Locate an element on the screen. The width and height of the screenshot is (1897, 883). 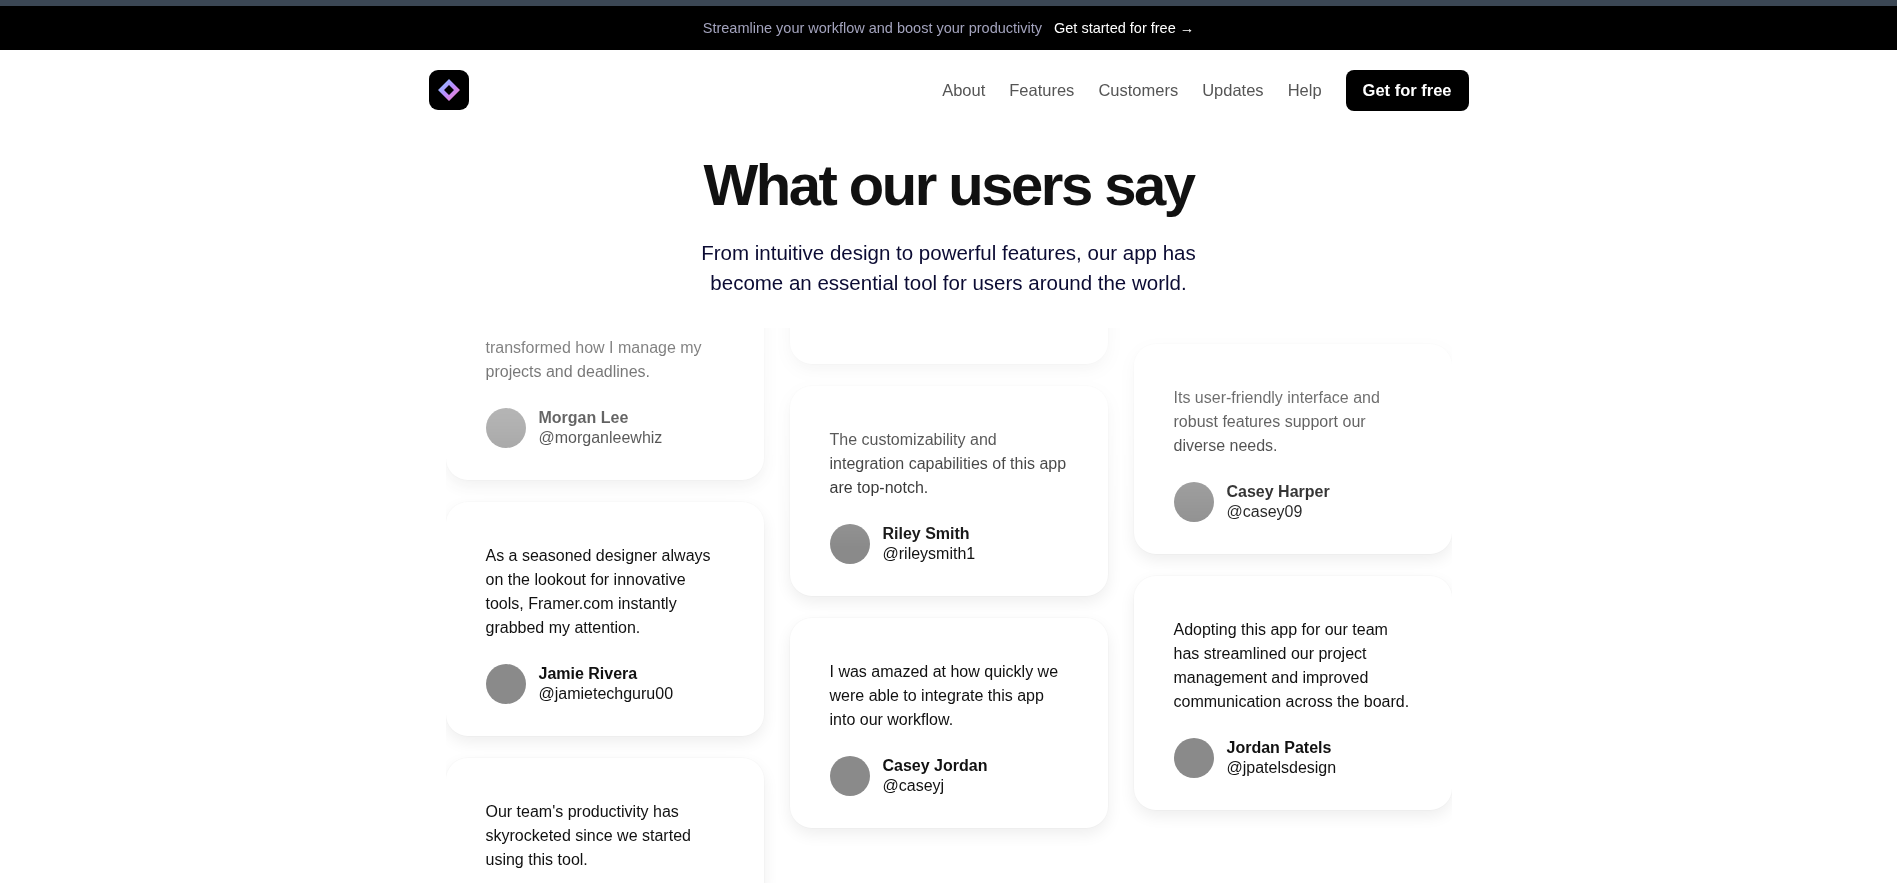
author-handle: @caseyj is located at coordinates (914, 786).